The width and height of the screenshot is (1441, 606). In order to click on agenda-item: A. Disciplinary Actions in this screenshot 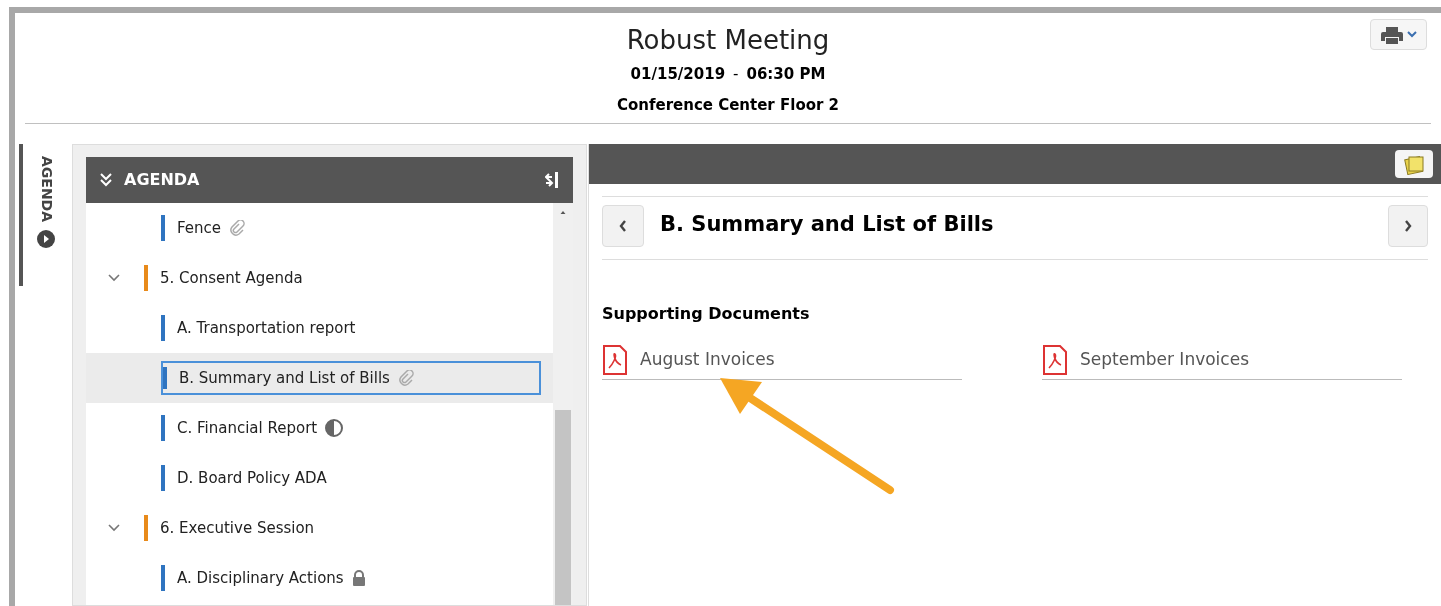, I will do `click(266, 578)`.